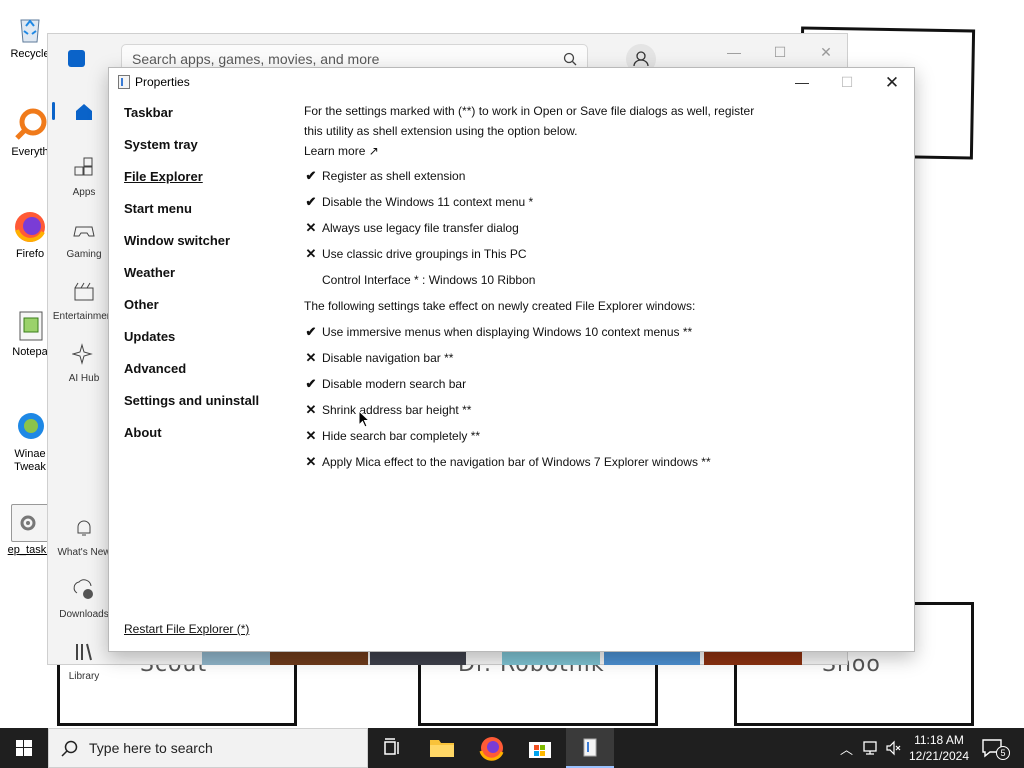 This screenshot has height=768, width=1024. I want to click on taskbar-clock: 11:18 AM 12/21/2024, so click(939, 748).